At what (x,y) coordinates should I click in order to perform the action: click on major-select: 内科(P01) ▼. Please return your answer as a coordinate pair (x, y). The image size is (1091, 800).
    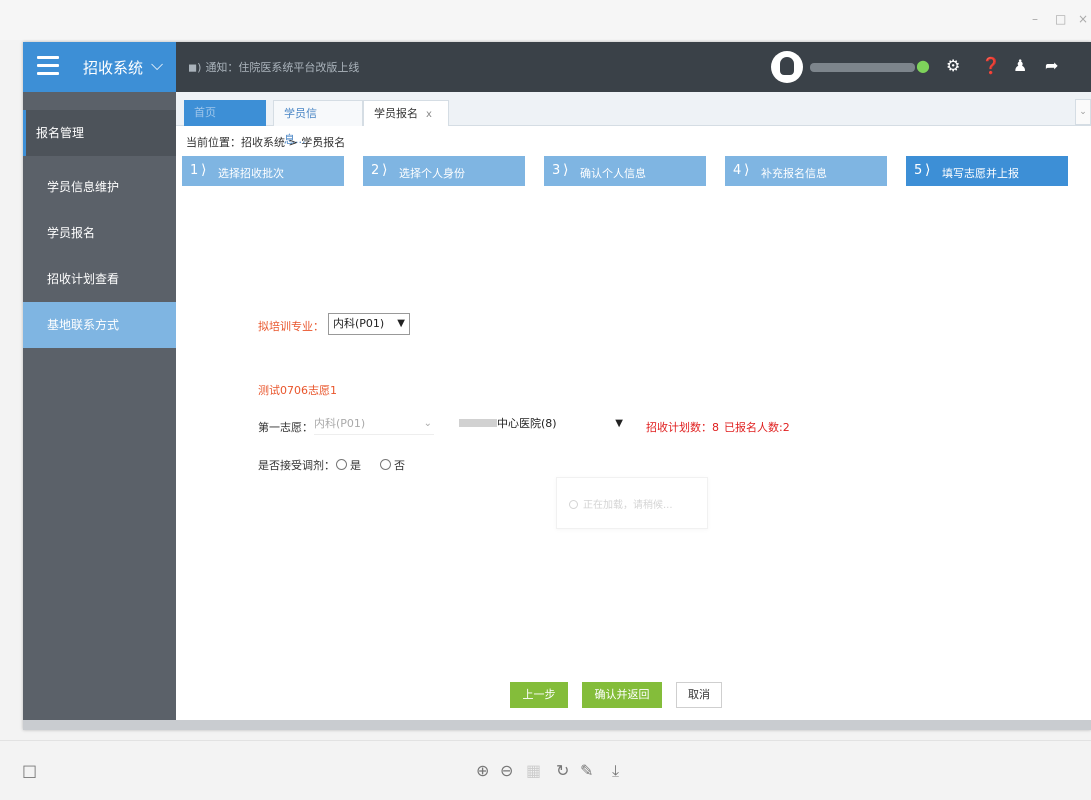
    Looking at the image, I should click on (369, 324).